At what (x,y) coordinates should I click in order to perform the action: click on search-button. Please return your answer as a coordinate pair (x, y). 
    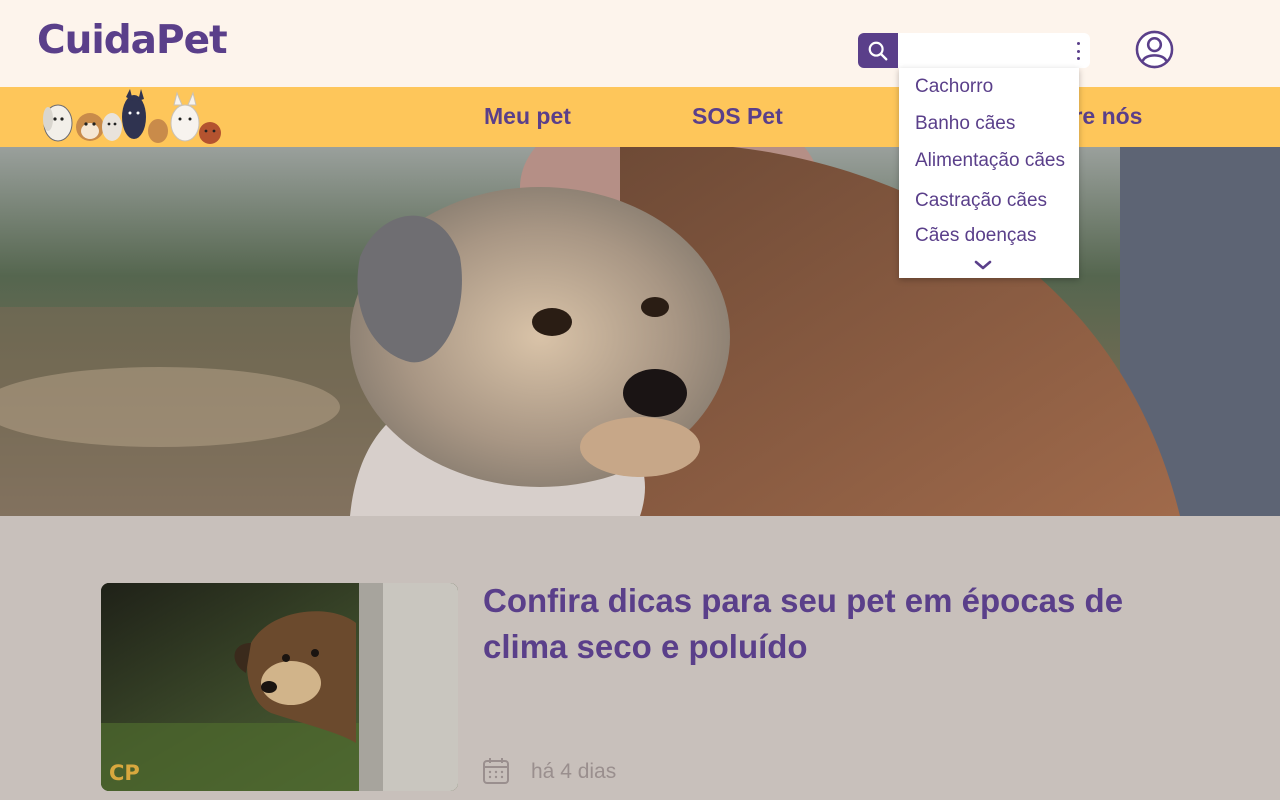
    Looking at the image, I should click on (878, 50).